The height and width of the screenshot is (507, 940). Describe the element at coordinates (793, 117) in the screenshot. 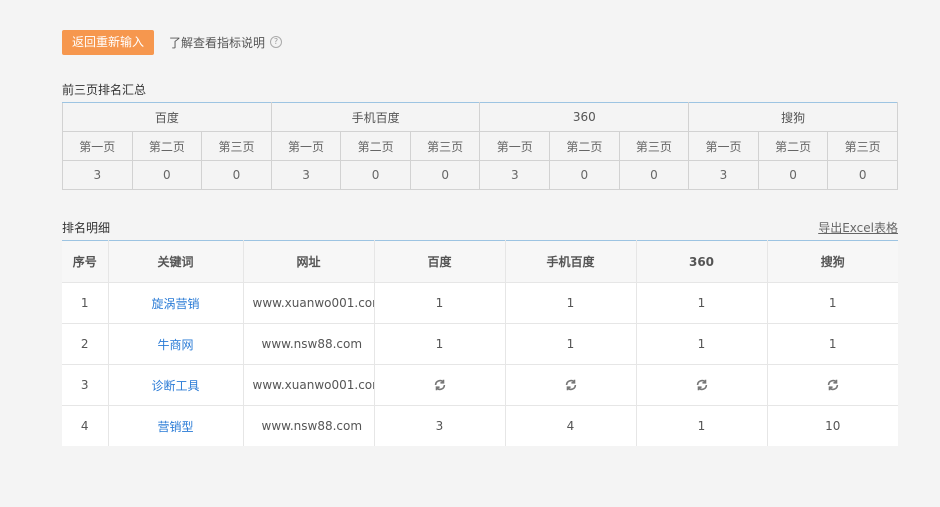

I see `summary-group-header: 搜狗` at that location.